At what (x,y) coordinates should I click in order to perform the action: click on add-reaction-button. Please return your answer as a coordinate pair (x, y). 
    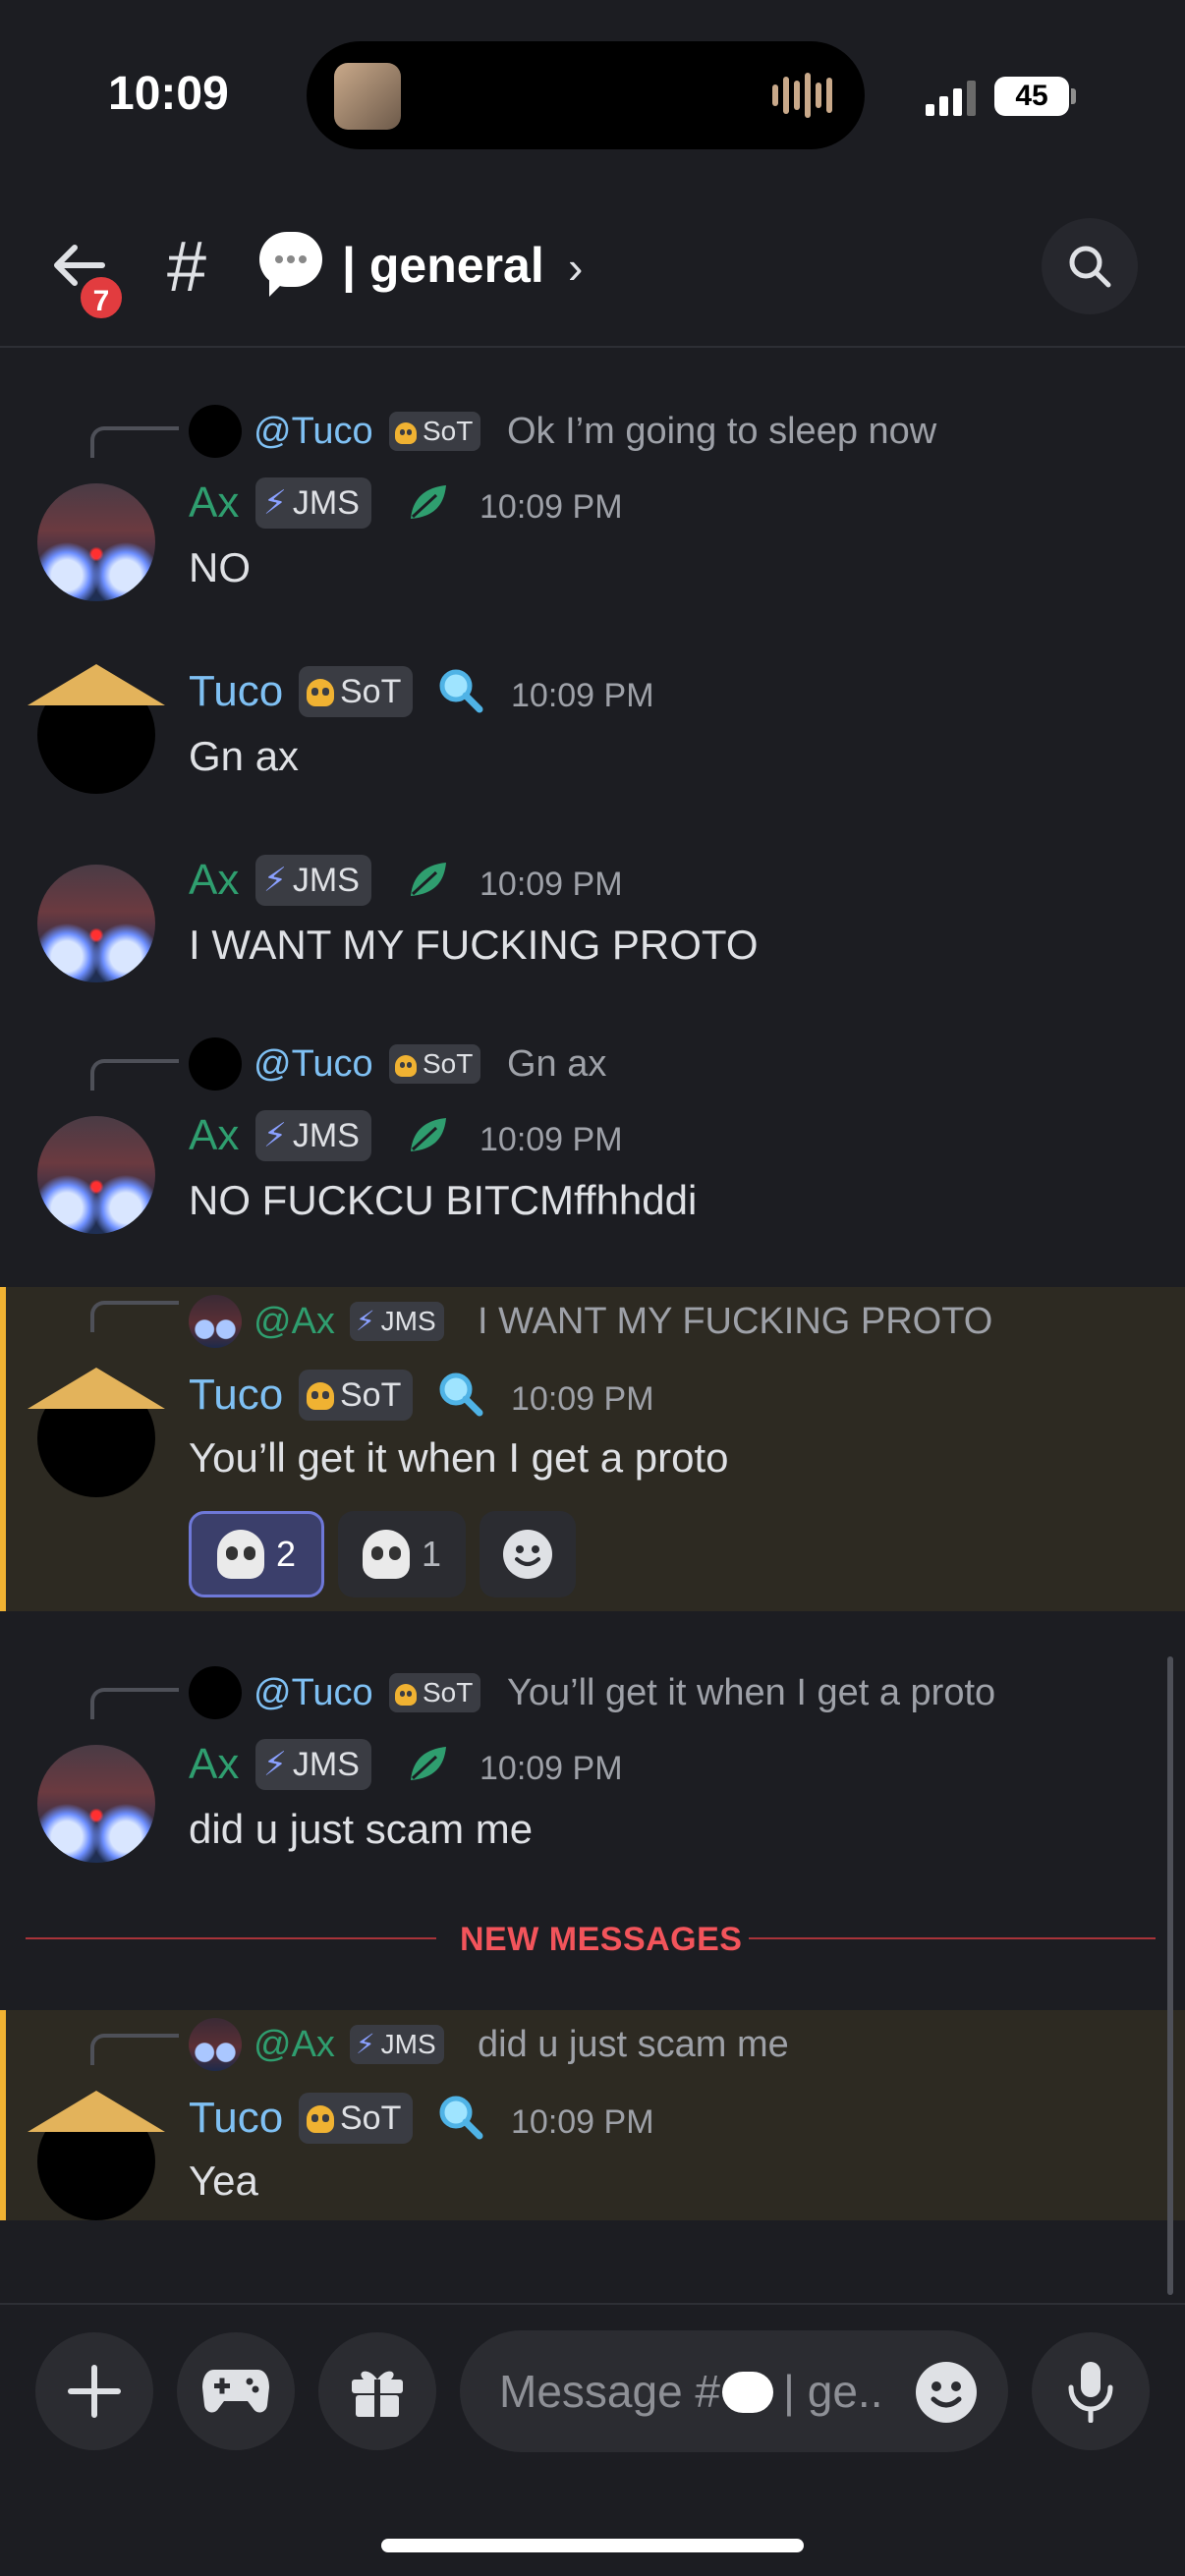
    Looking at the image, I should click on (528, 1554).